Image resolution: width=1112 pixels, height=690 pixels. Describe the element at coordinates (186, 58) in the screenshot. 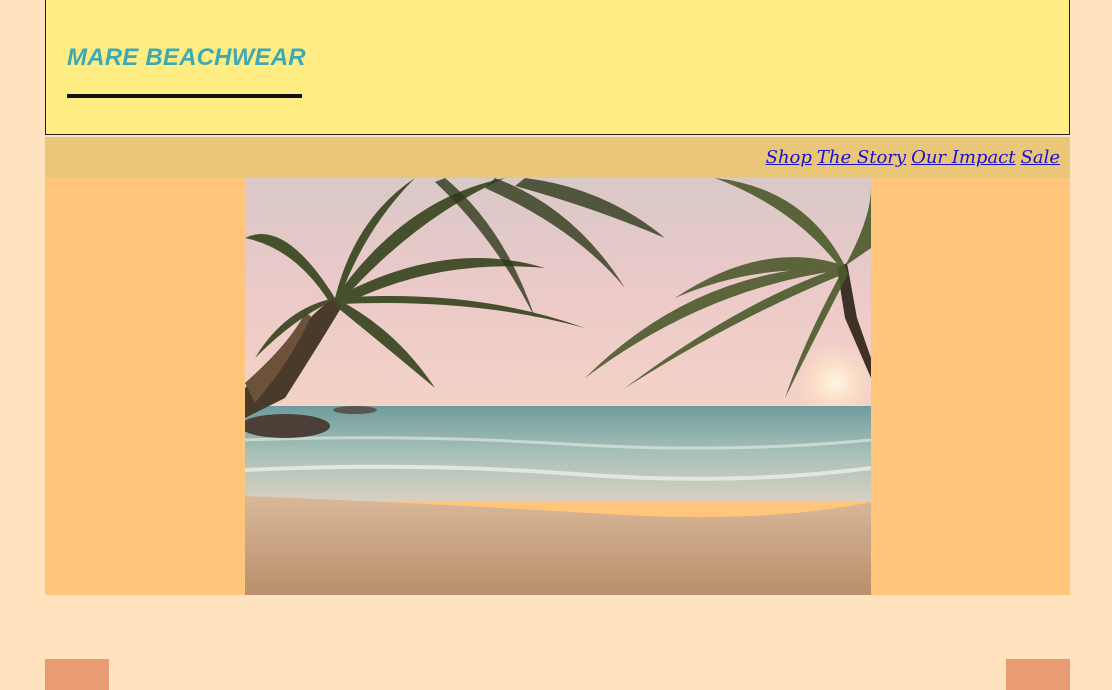

I see `brand-logo: MARE BEACHWEAR` at that location.